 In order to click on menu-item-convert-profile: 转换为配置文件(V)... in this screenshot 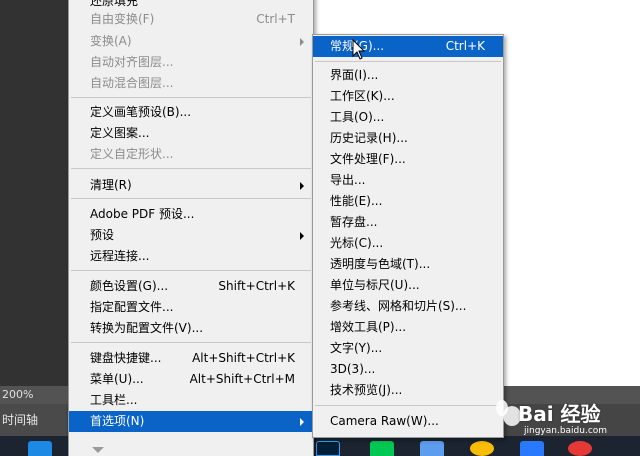, I will do `click(191, 328)`.